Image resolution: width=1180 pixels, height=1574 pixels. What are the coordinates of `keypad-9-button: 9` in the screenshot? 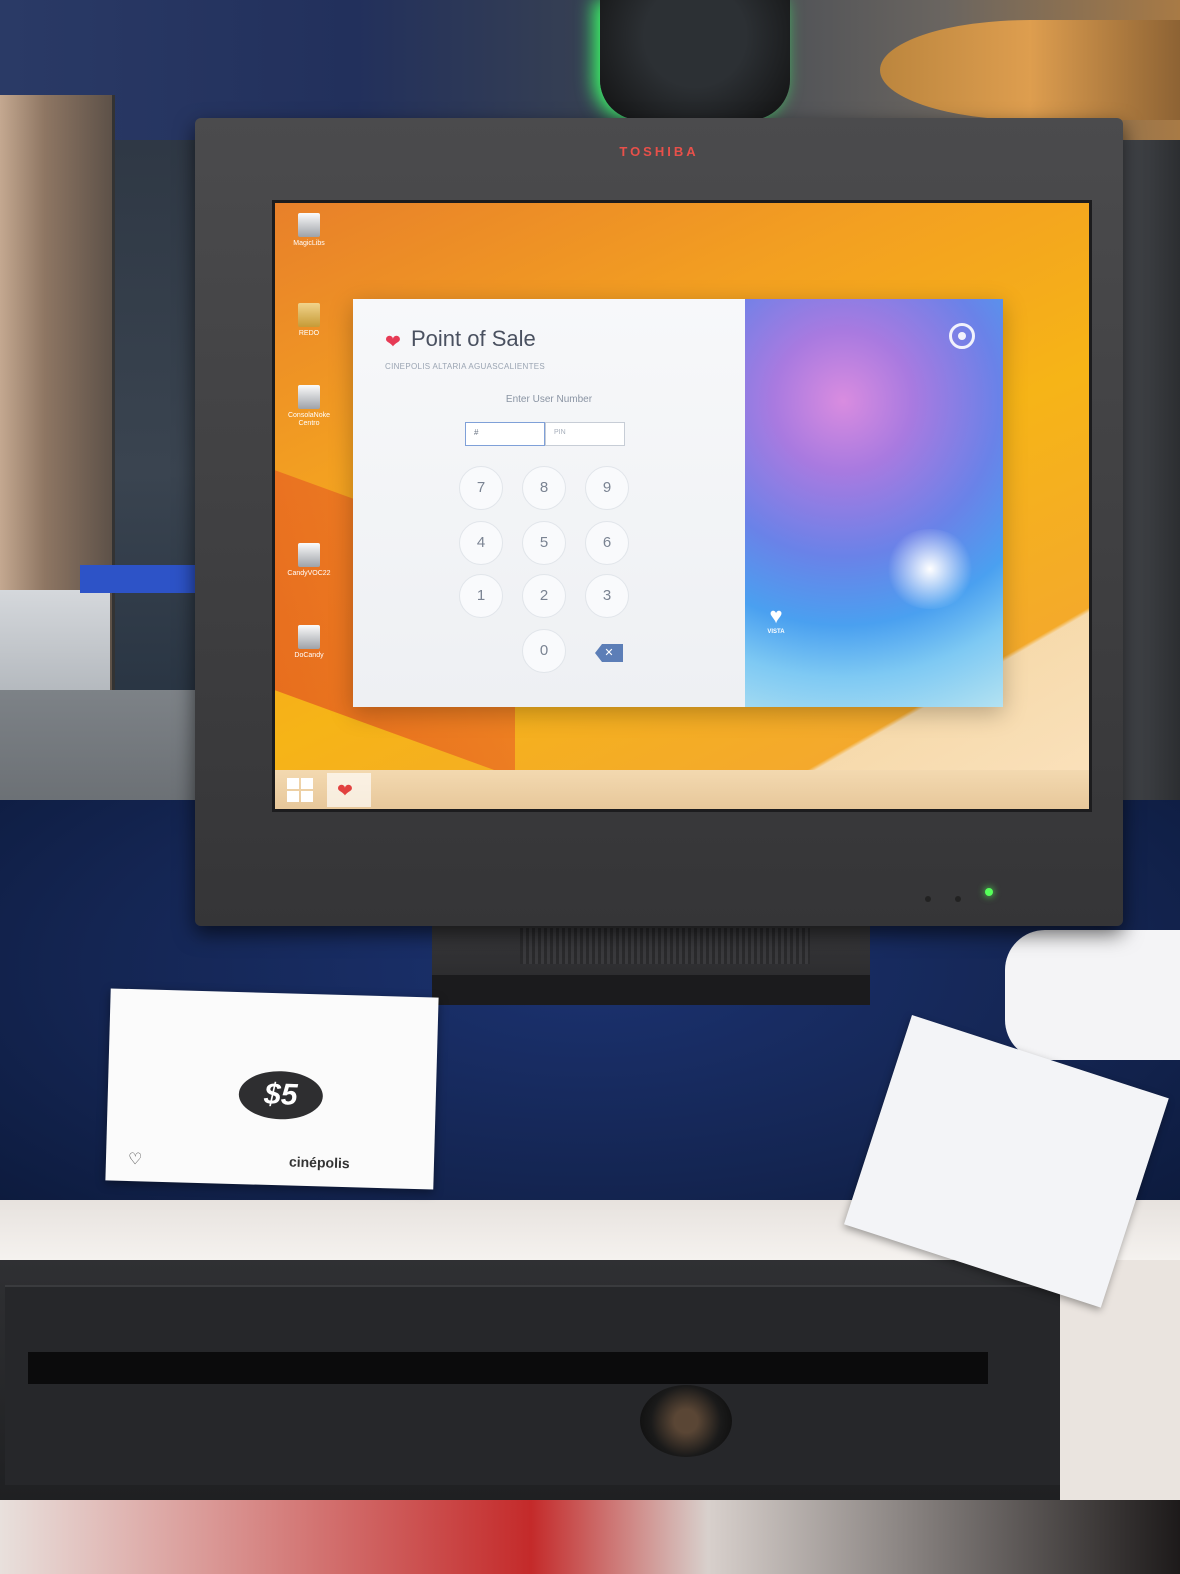 It's located at (607, 488).